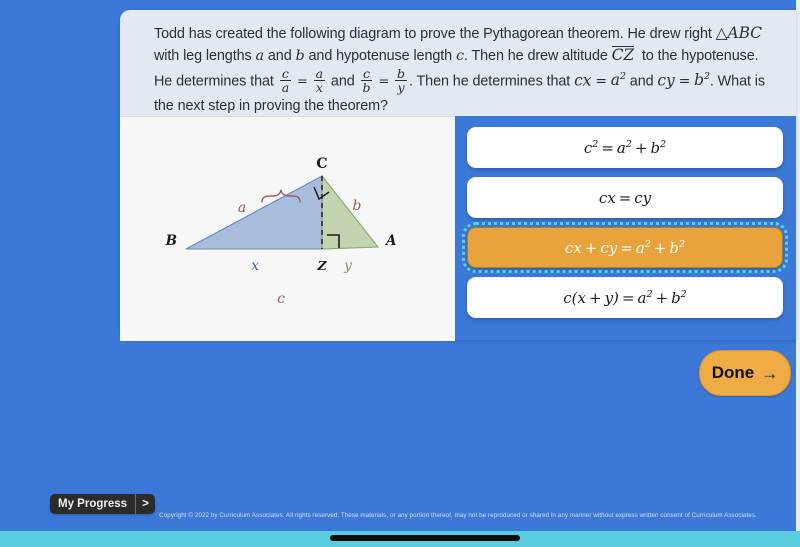 The height and width of the screenshot is (547, 800). I want to click on right-edge-strip, so click(798, 265).